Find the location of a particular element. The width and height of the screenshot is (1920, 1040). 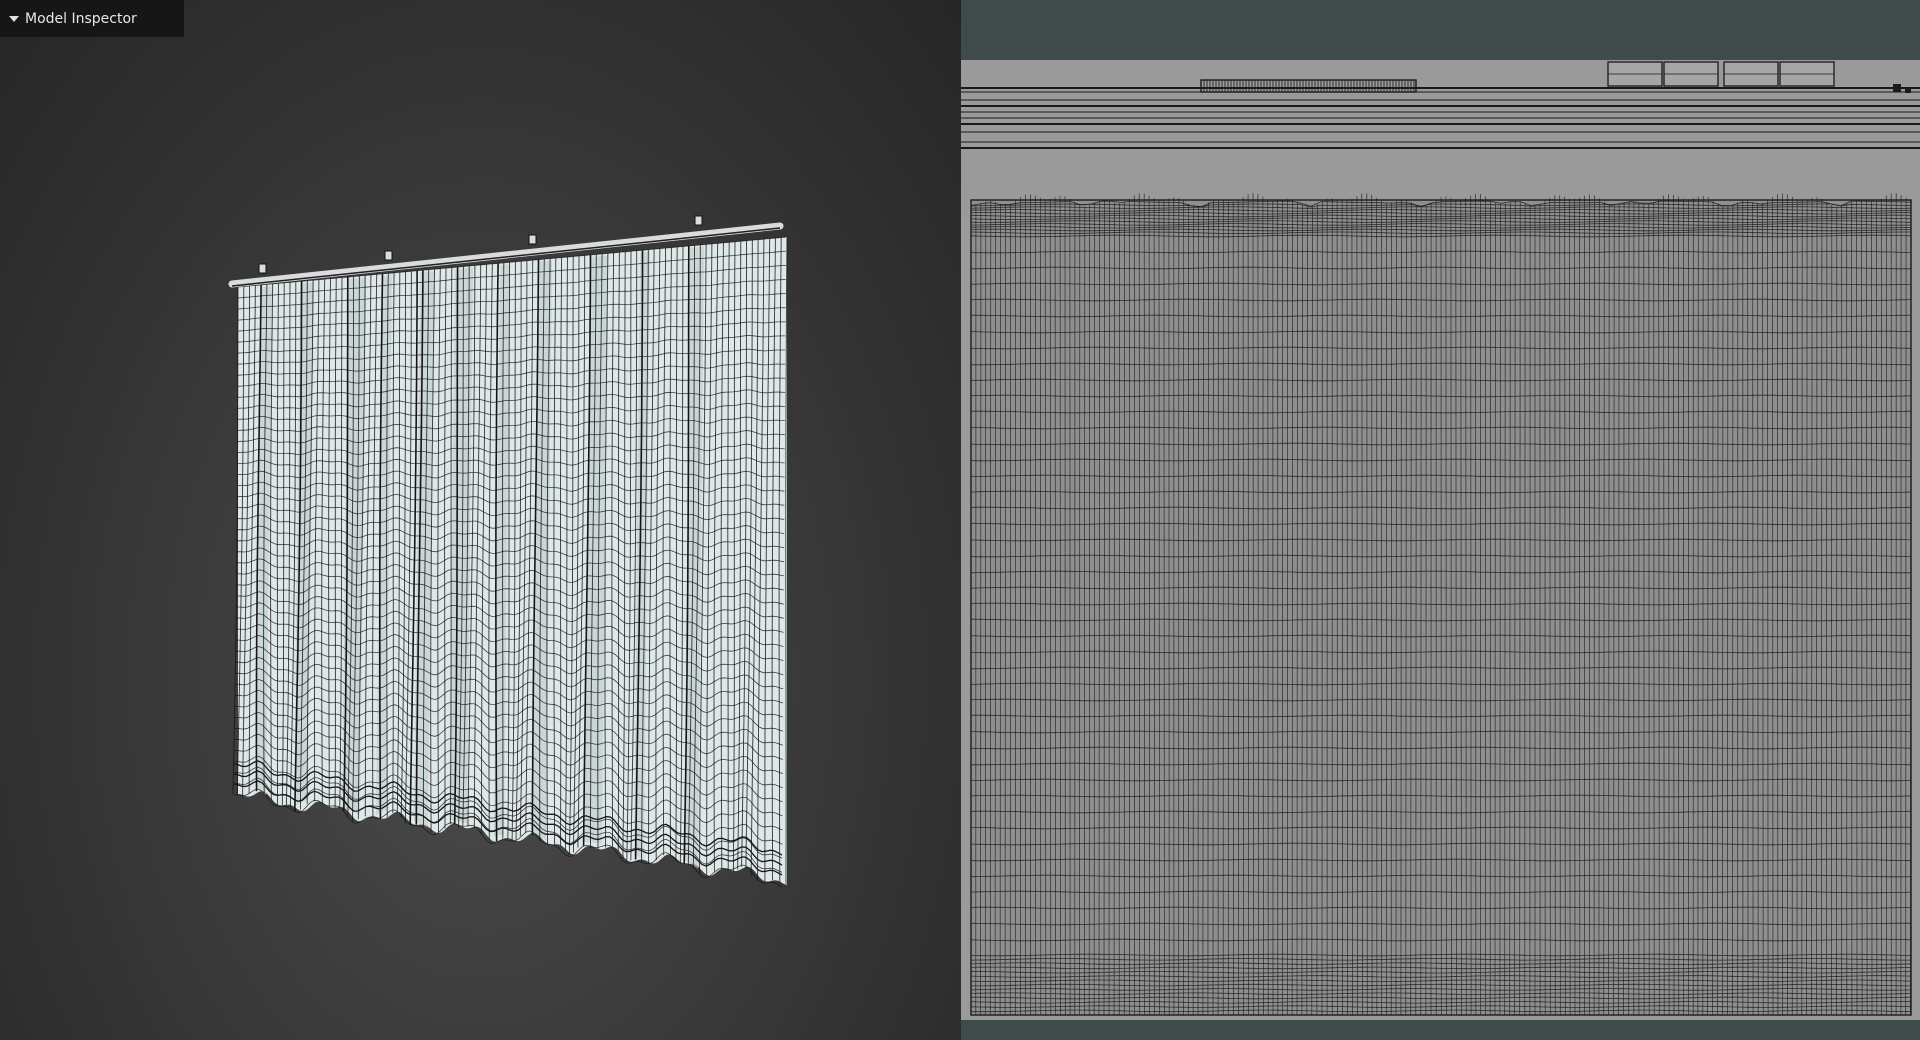

uv-bottom-margin is located at coordinates (1440, 1030).